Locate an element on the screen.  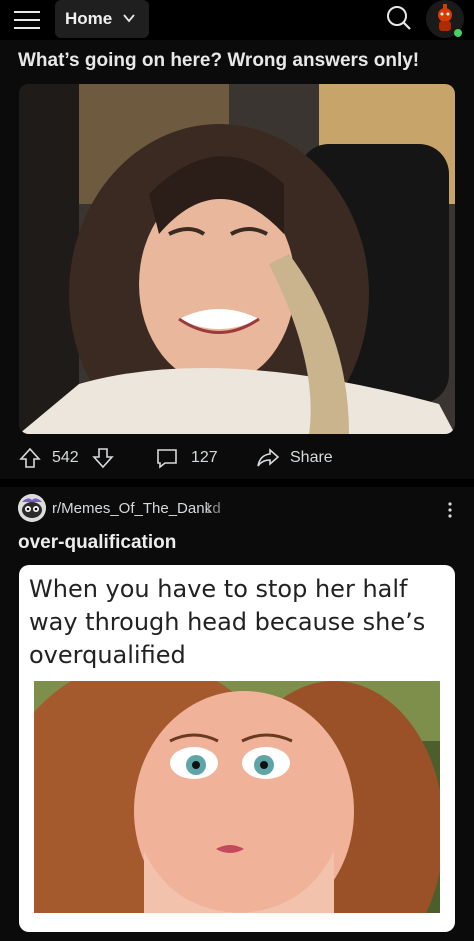
subreddit-avatar is located at coordinates (32, 508).